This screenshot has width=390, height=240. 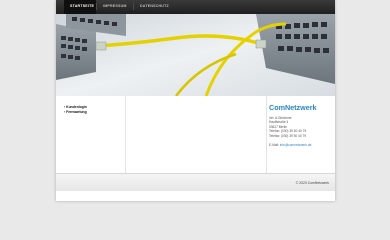 What do you see at coordinates (90, 105) in the screenshot?
I see `sidebar-menu: ›Kundenlogin ›Fernwartung` at bounding box center [90, 105].